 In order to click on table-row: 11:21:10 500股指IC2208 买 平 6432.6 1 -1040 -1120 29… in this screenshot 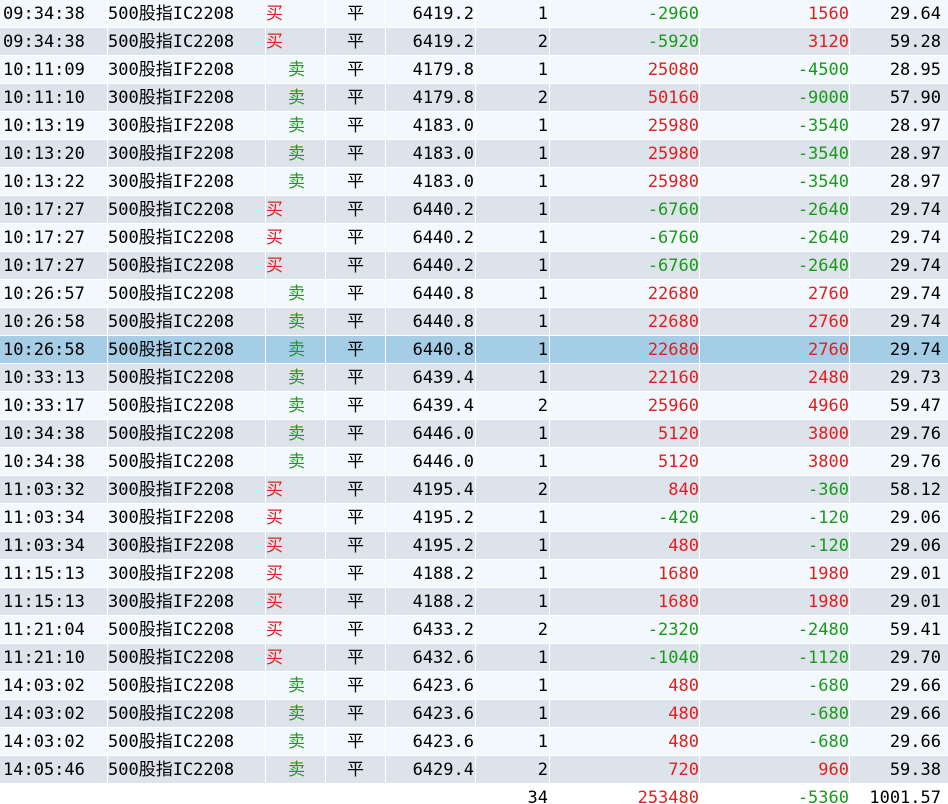, I will do `click(474, 658)`.